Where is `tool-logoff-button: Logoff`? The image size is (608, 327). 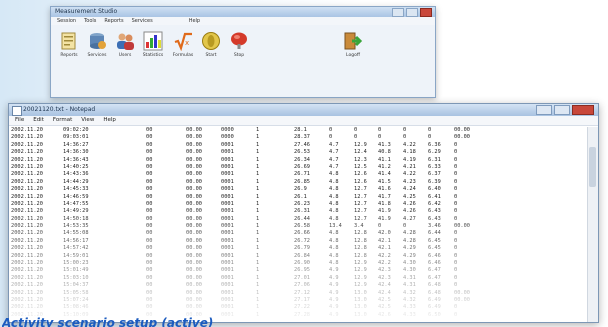 tool-logoff-button: Logoff is located at coordinates (353, 44).